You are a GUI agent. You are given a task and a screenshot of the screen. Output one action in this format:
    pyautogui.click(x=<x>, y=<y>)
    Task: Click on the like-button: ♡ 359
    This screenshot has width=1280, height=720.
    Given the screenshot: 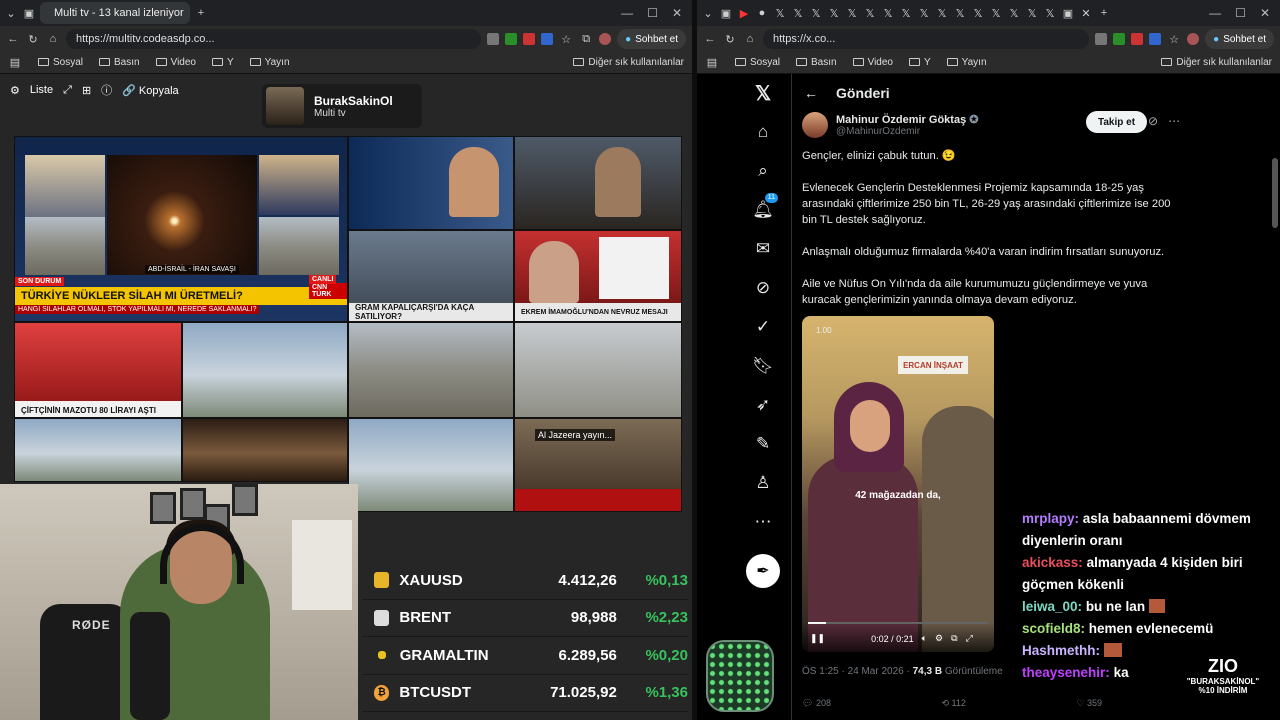 What is the action you would take?
    pyautogui.click(x=1089, y=703)
    